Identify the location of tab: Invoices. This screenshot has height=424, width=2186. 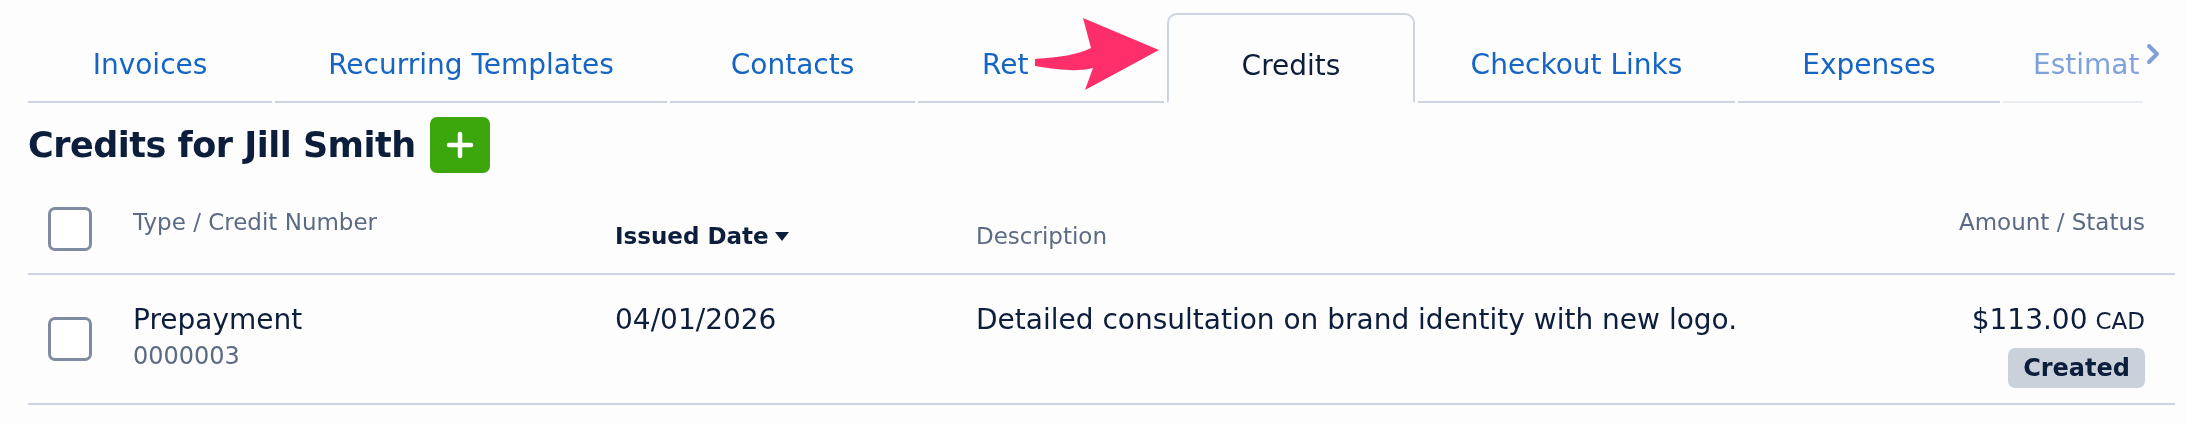
(150, 58).